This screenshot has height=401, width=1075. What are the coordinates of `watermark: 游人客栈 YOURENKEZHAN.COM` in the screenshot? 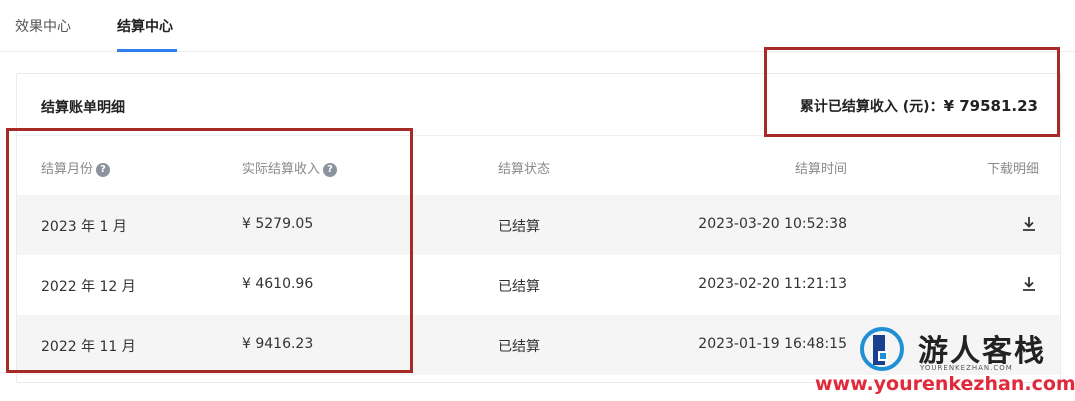 It's located at (963, 347).